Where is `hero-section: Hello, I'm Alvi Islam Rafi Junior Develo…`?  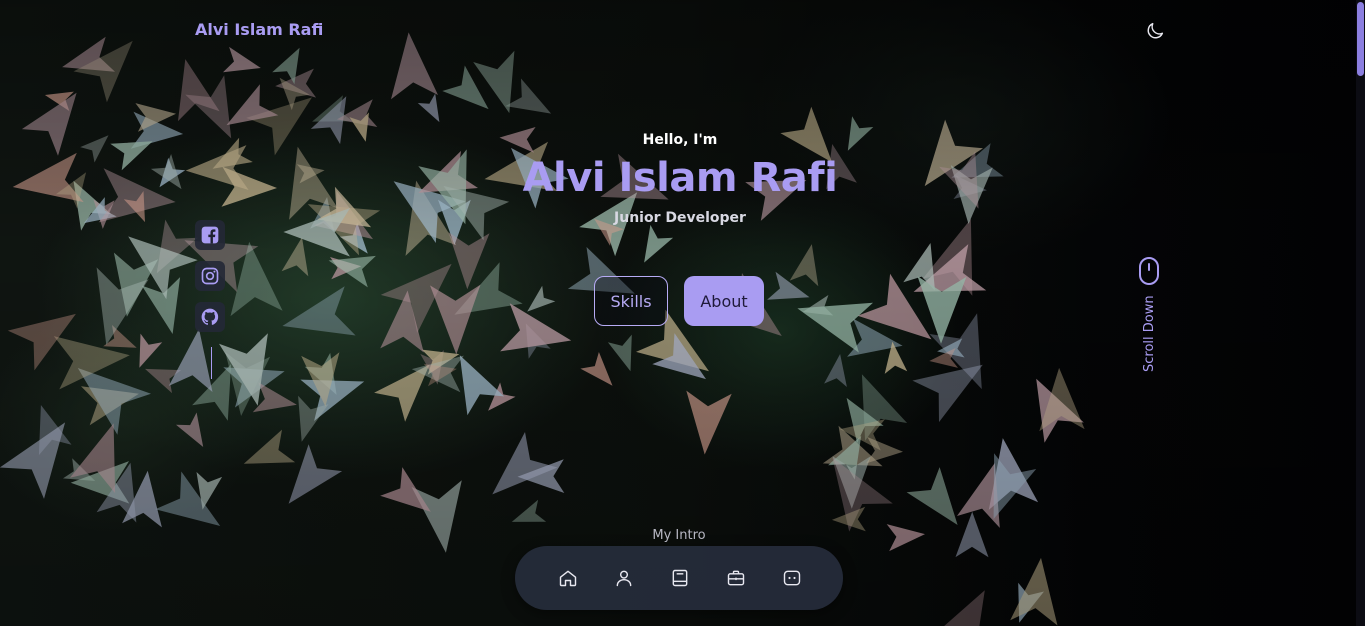
hero-section: Hello, I'm Alvi Islam Rafi Junior Develo… is located at coordinates (680, 178).